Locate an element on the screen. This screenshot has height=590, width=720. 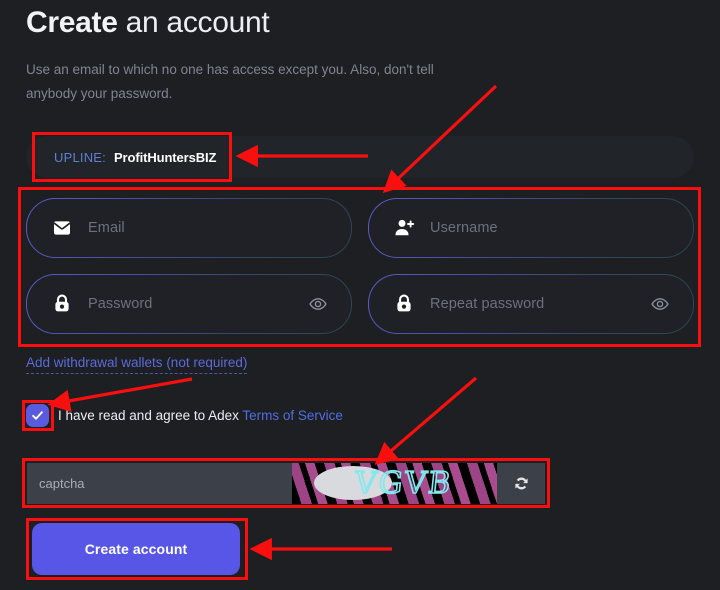
captcha-input: captcha is located at coordinates (159, 483).